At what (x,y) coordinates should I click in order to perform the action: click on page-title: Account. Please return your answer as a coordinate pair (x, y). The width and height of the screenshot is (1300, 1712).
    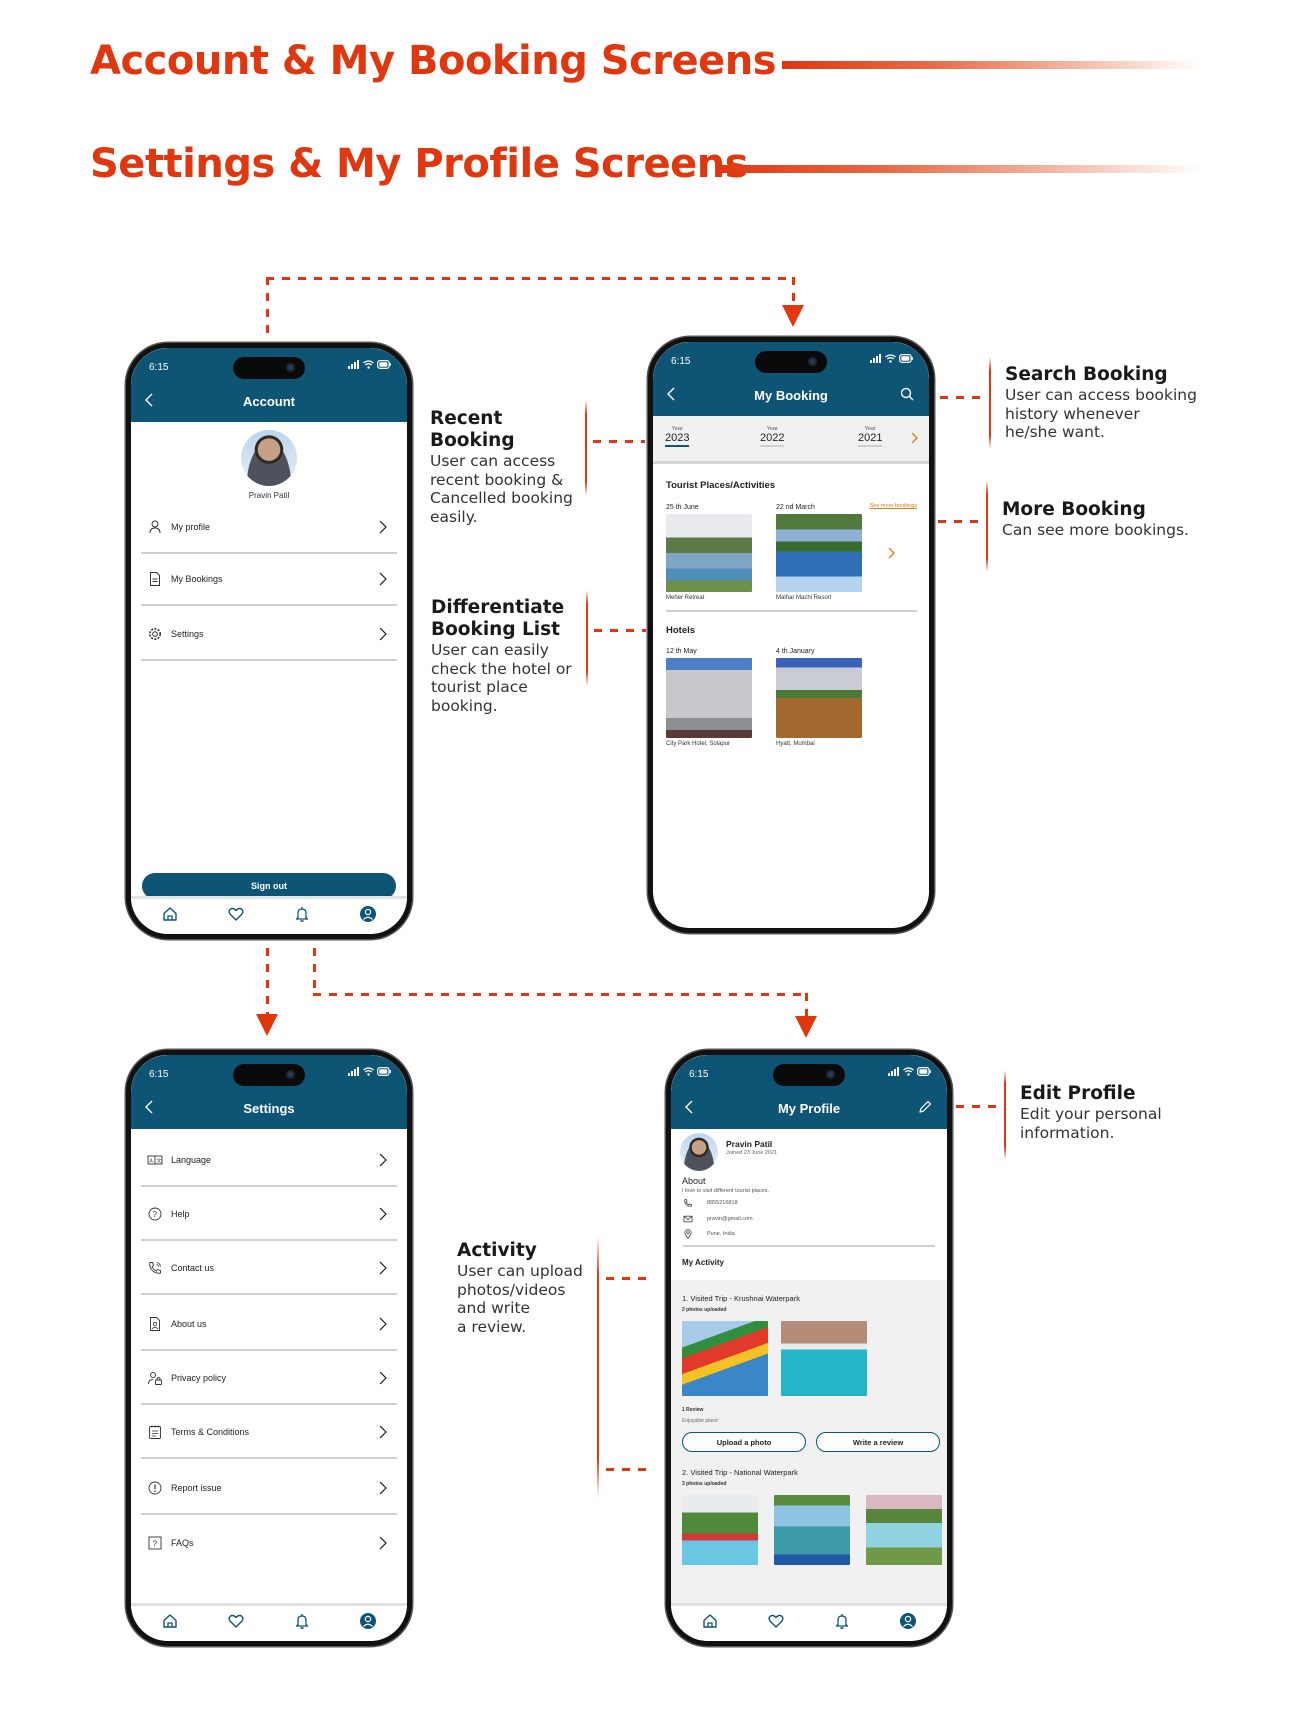
    Looking at the image, I should click on (269, 401).